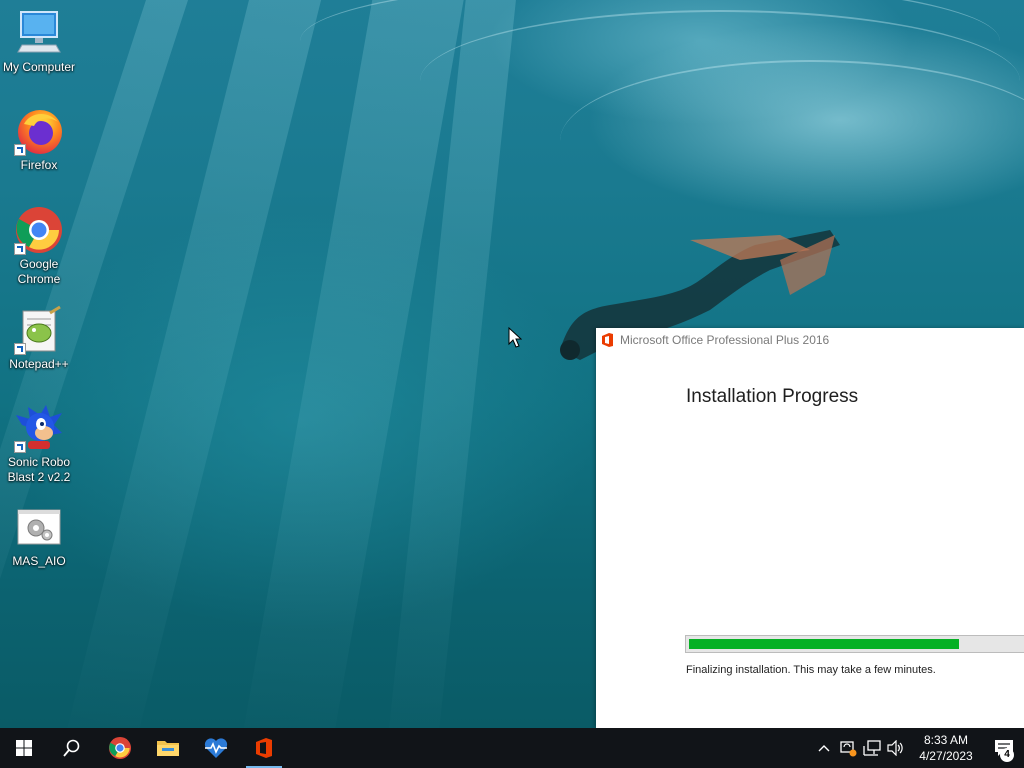 This screenshot has height=768, width=1024. I want to click on tray-network-button, so click(872, 748).